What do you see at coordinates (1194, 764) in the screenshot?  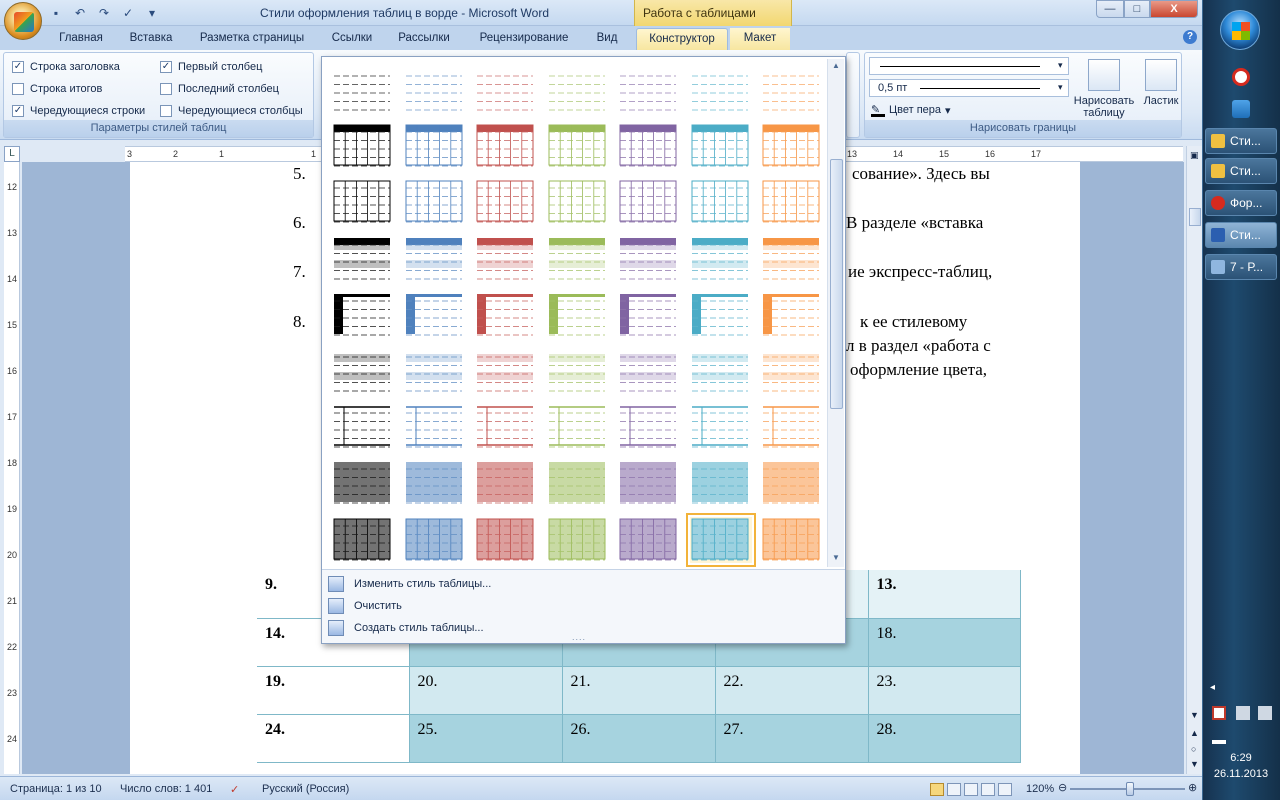 I see `next-page-icon: ▼` at bounding box center [1194, 764].